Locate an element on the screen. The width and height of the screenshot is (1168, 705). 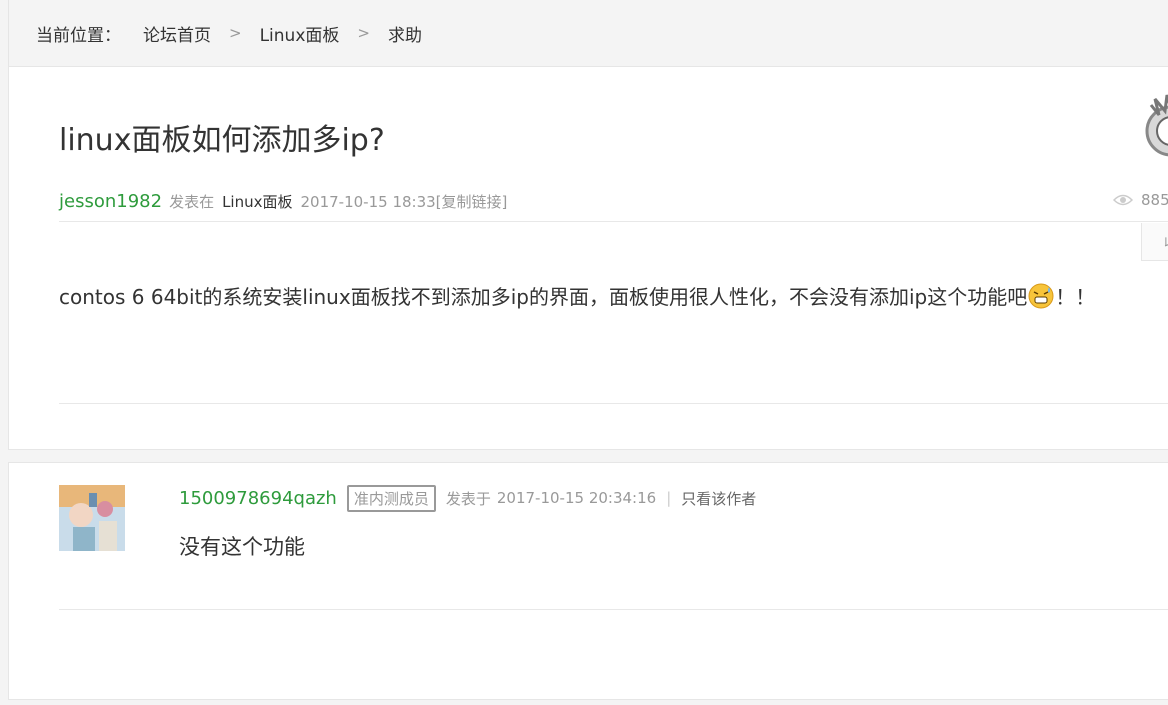
posted-at-label: 发表于 is located at coordinates (468, 498).